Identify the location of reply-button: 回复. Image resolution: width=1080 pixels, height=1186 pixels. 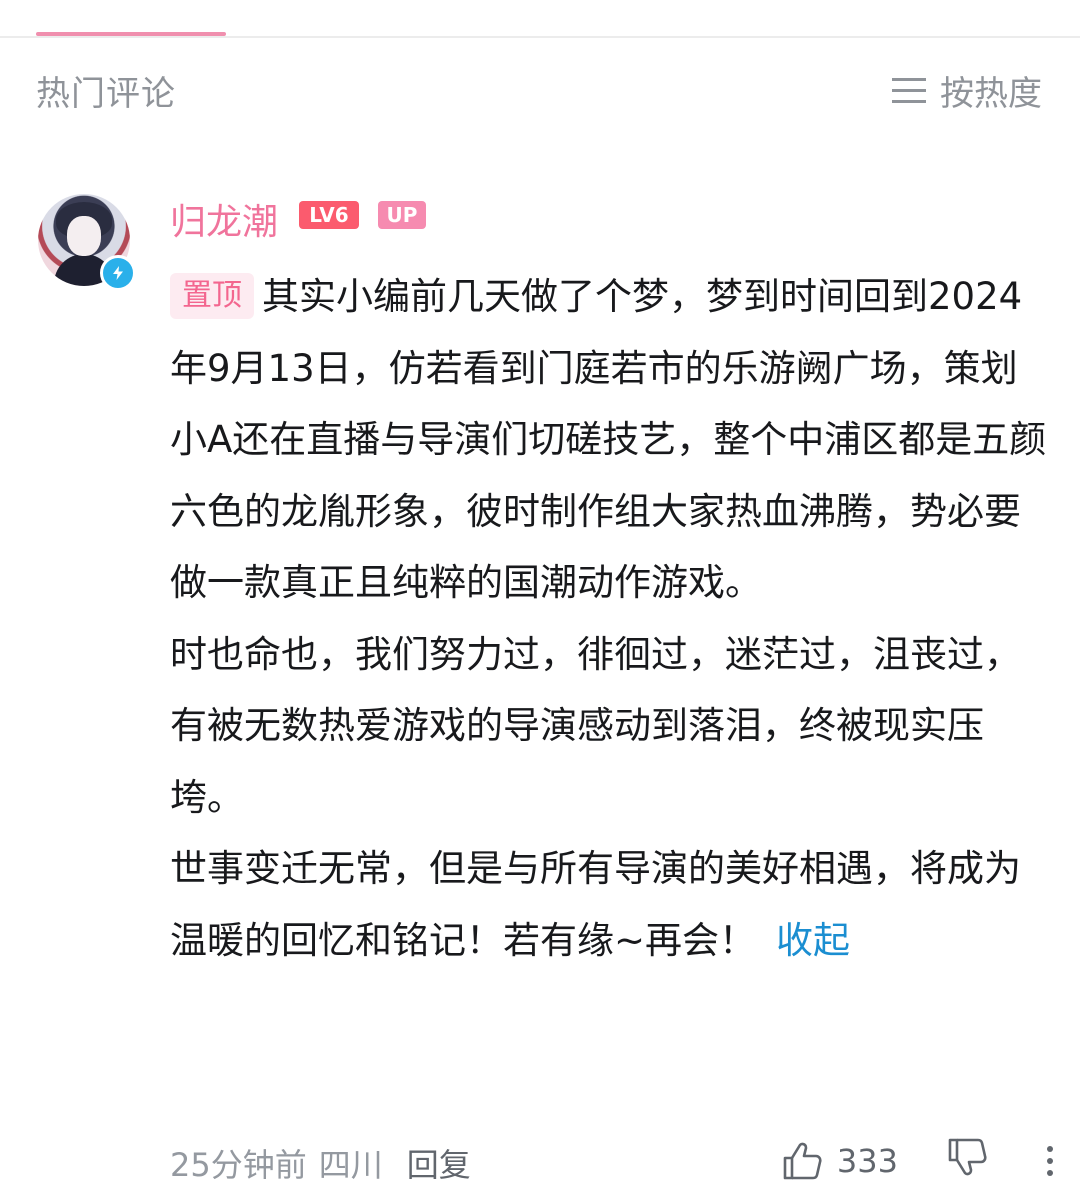
(439, 1163).